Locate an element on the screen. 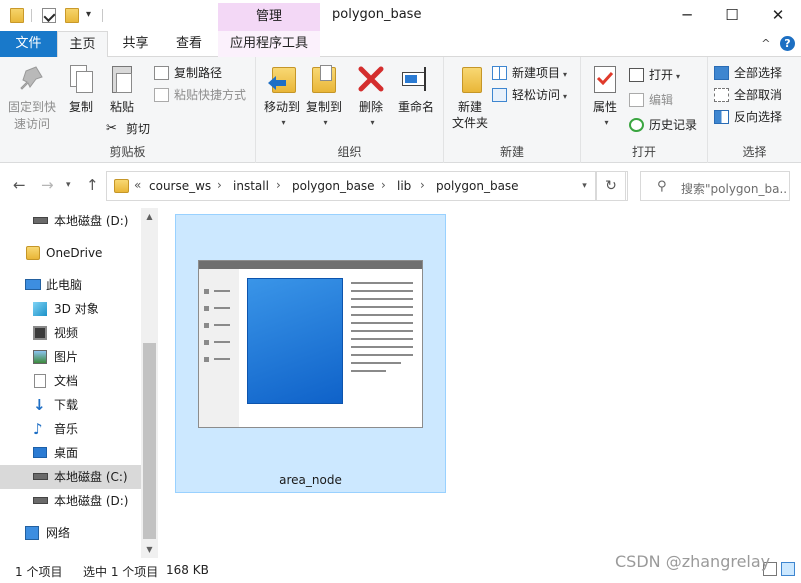 The height and width of the screenshot is (583, 801). ribbon-controls: ^ ? is located at coordinates (778, 43).